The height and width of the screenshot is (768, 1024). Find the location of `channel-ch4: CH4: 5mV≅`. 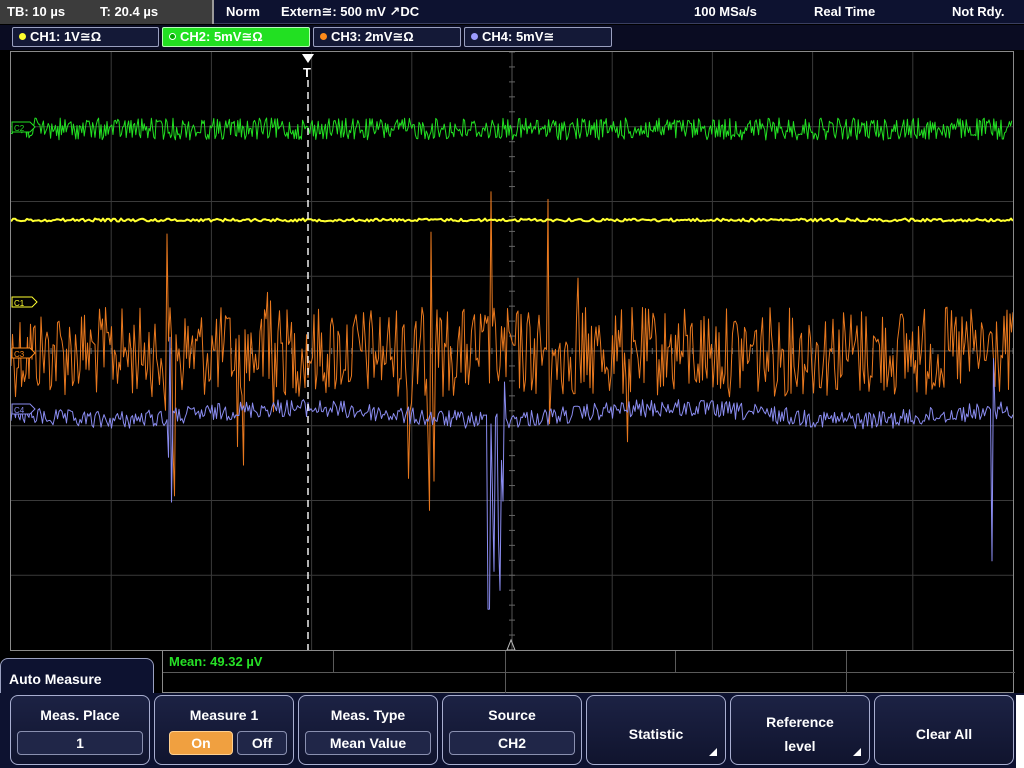

channel-ch4: CH4: 5mV≅ is located at coordinates (538, 37).